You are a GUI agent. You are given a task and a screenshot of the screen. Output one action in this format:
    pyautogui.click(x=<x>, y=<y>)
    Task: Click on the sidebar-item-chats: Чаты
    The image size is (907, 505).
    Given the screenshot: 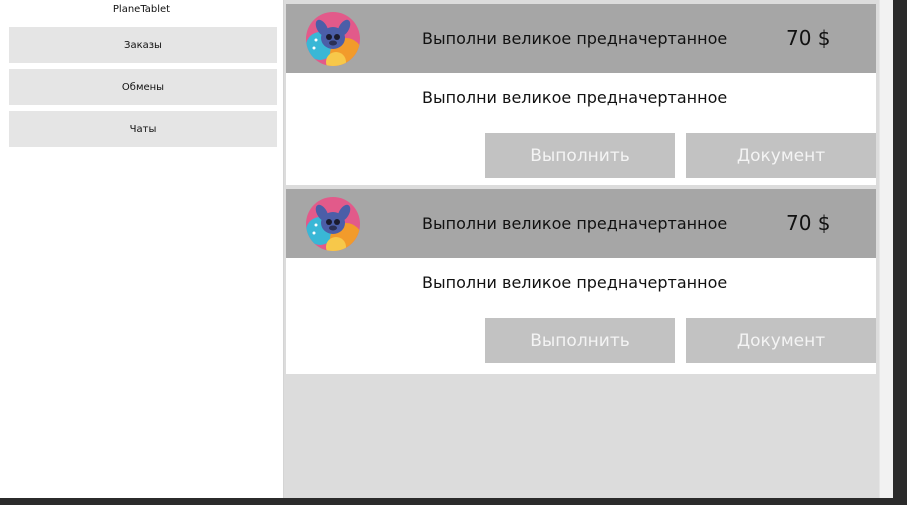 What is the action you would take?
    pyautogui.click(x=143, y=129)
    